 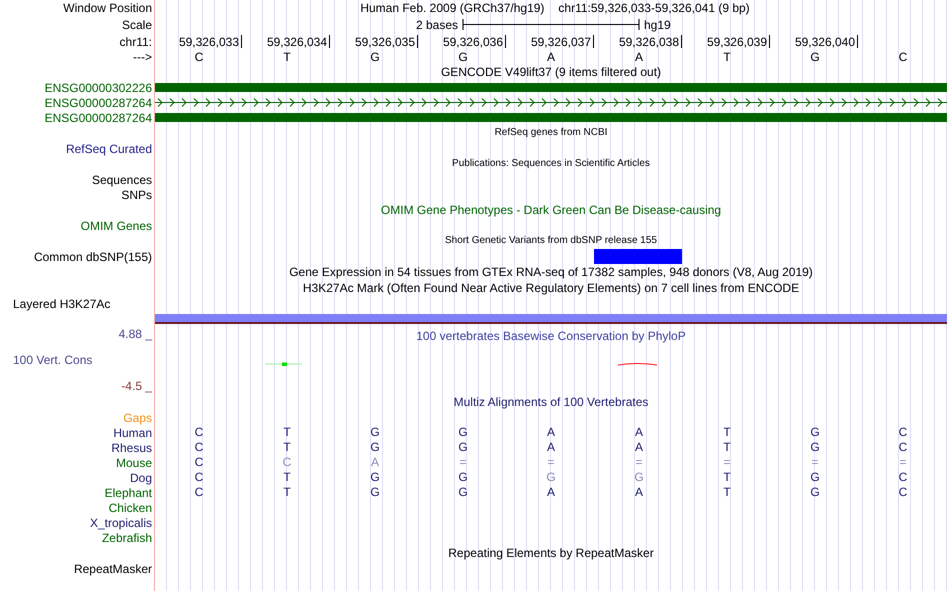 I want to click on track-label: Zebrafish, so click(x=128, y=537).